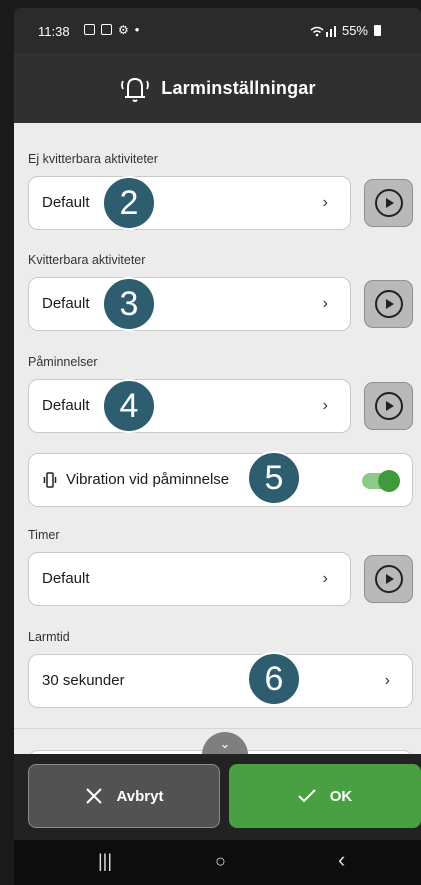 The width and height of the screenshot is (421, 885). I want to click on step-badge-5: 5, so click(274, 478).